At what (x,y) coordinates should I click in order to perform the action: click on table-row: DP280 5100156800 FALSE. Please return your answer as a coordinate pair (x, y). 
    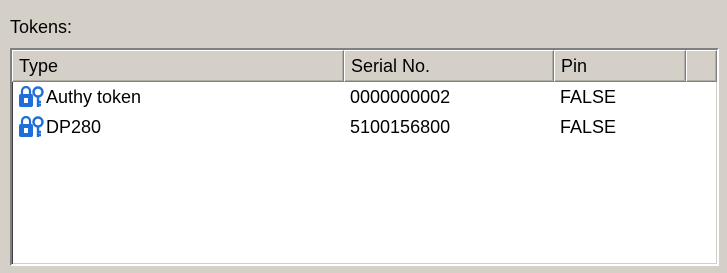
    Looking at the image, I should click on (364, 127).